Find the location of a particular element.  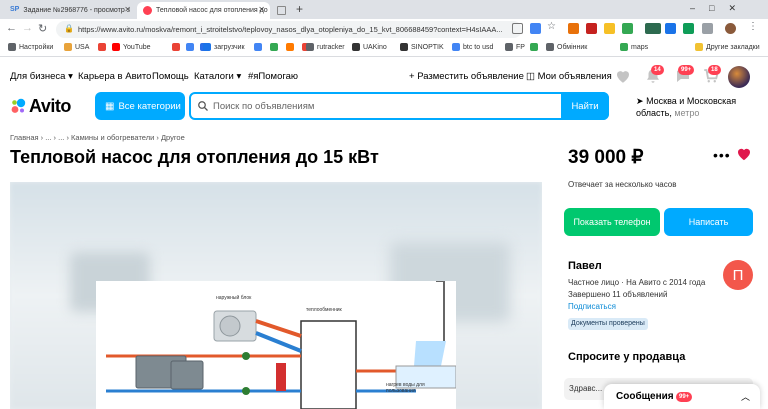

bookmark-btc: btc to usd is located at coordinates (472, 47).